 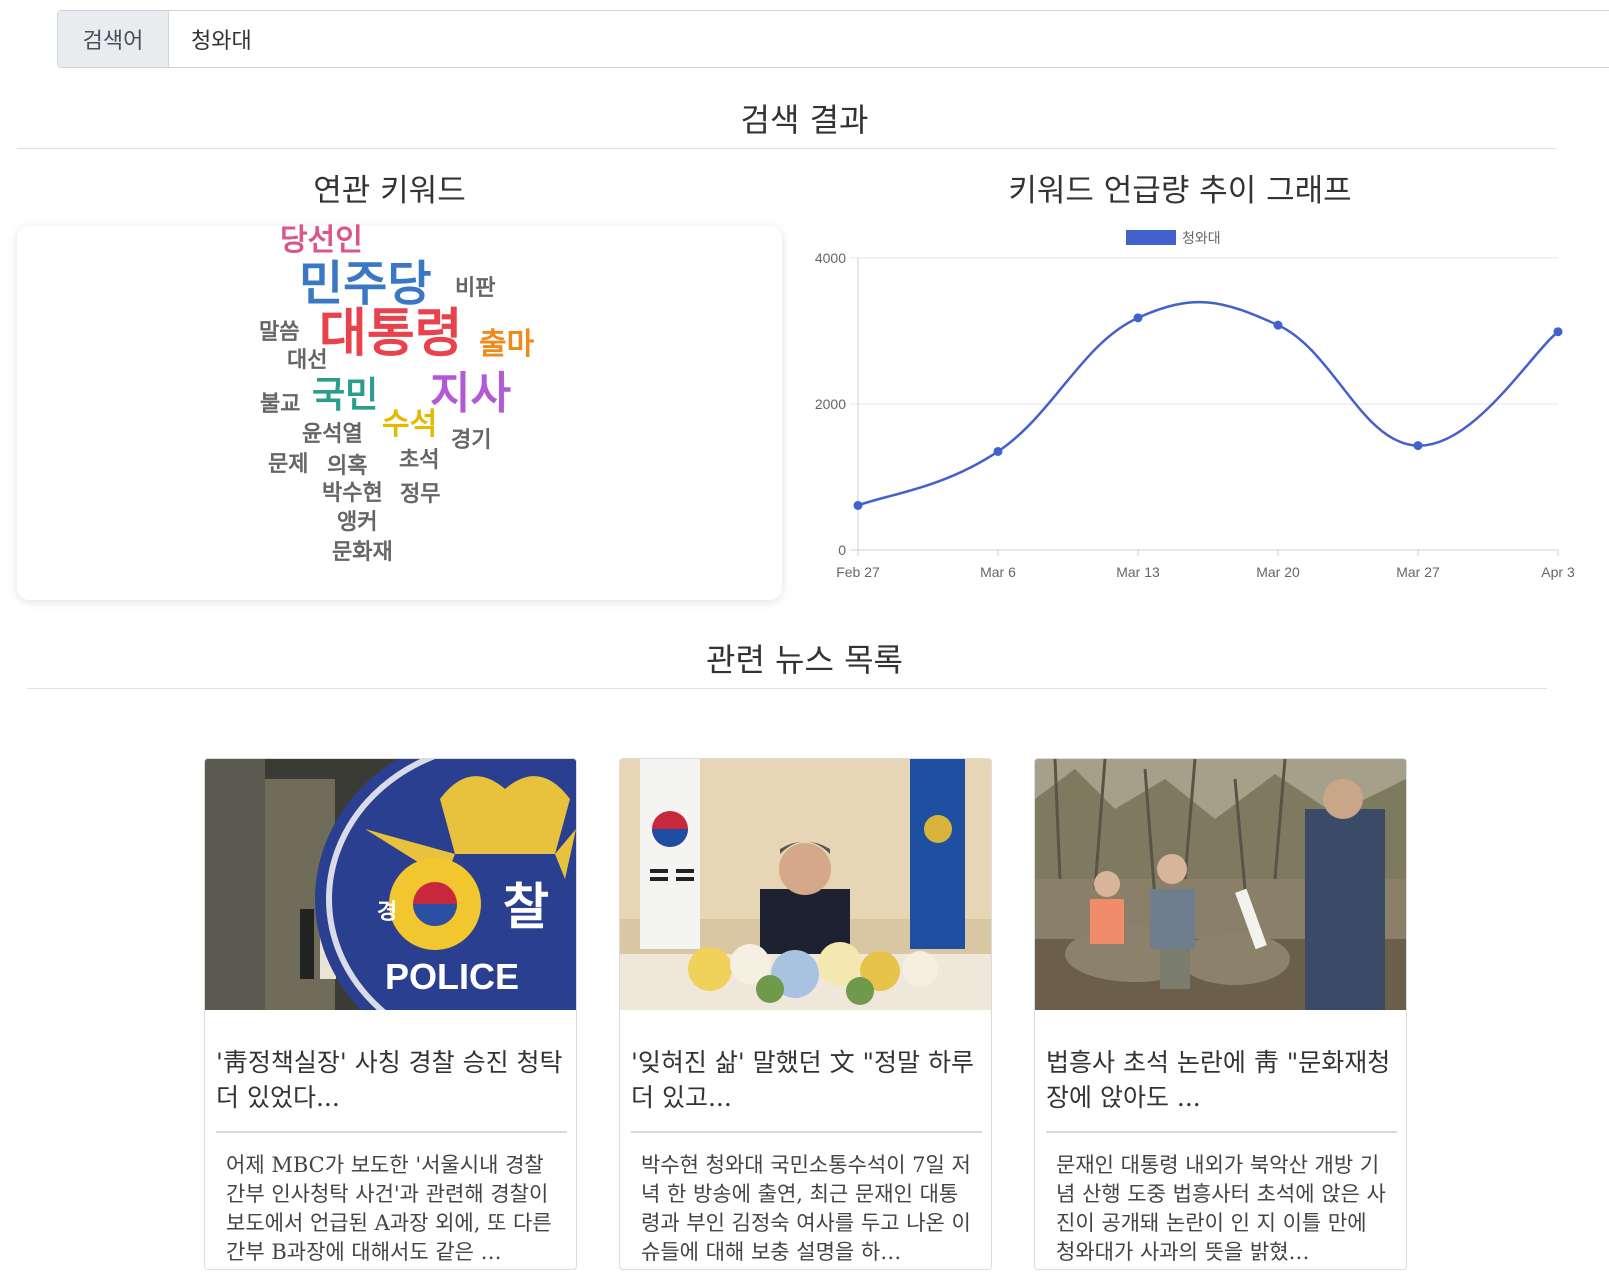 What do you see at coordinates (889, 39) in the screenshot?
I see `search-input` at bounding box center [889, 39].